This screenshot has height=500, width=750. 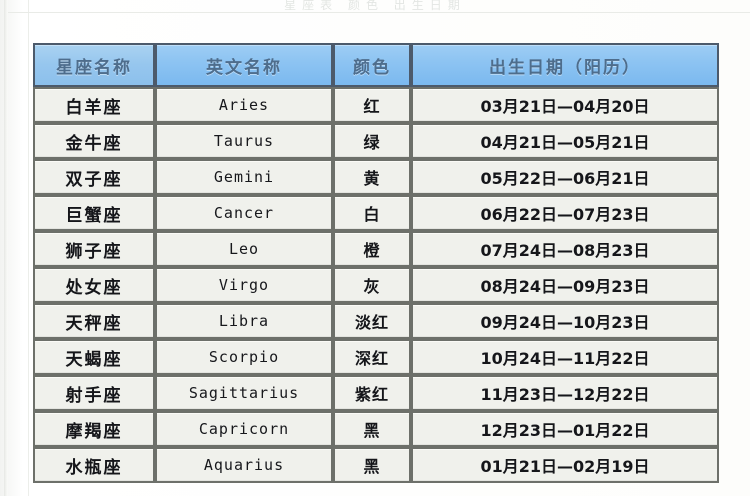 What do you see at coordinates (244, 465) in the screenshot?
I see `cell-english-name: Aquarius` at bounding box center [244, 465].